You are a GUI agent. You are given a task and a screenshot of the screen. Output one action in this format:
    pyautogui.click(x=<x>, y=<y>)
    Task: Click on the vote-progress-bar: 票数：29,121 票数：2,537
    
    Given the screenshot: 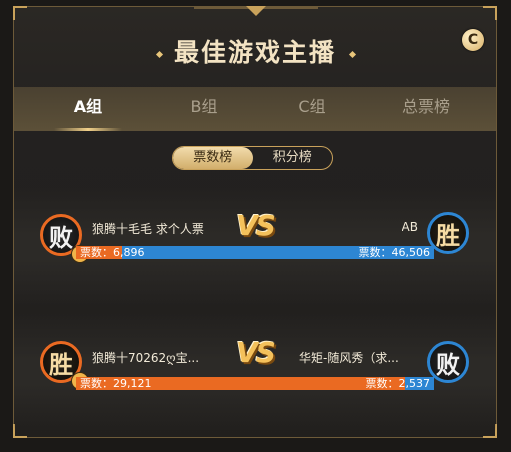 What is the action you would take?
    pyautogui.click(x=255, y=383)
    